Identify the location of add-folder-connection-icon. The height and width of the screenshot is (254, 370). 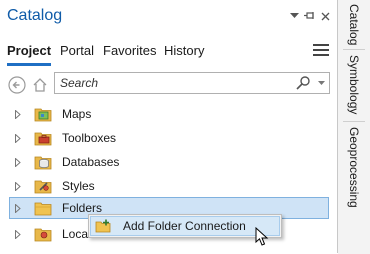
(103, 226).